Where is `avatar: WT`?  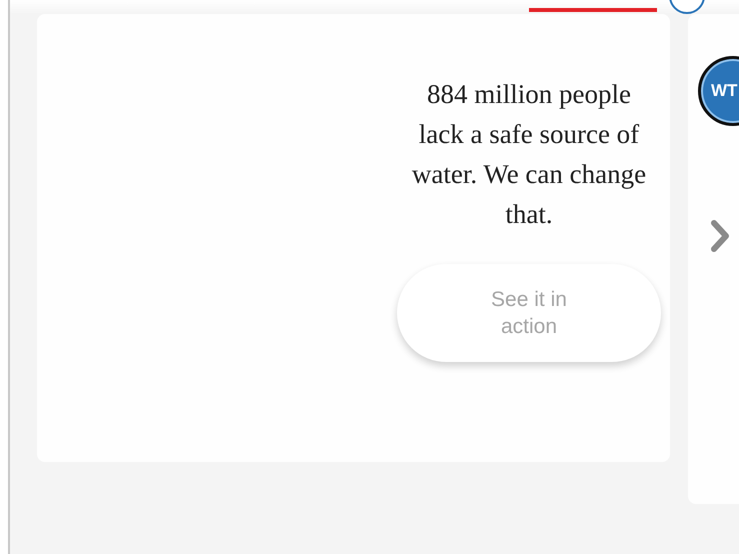 avatar: WT is located at coordinates (718, 91).